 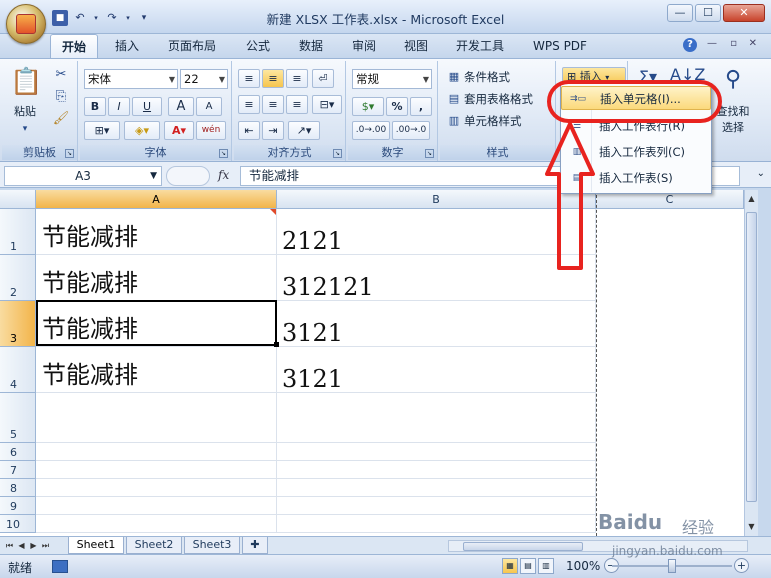 I want to click on last-sheet-icon: ⏭, so click(x=45, y=545).